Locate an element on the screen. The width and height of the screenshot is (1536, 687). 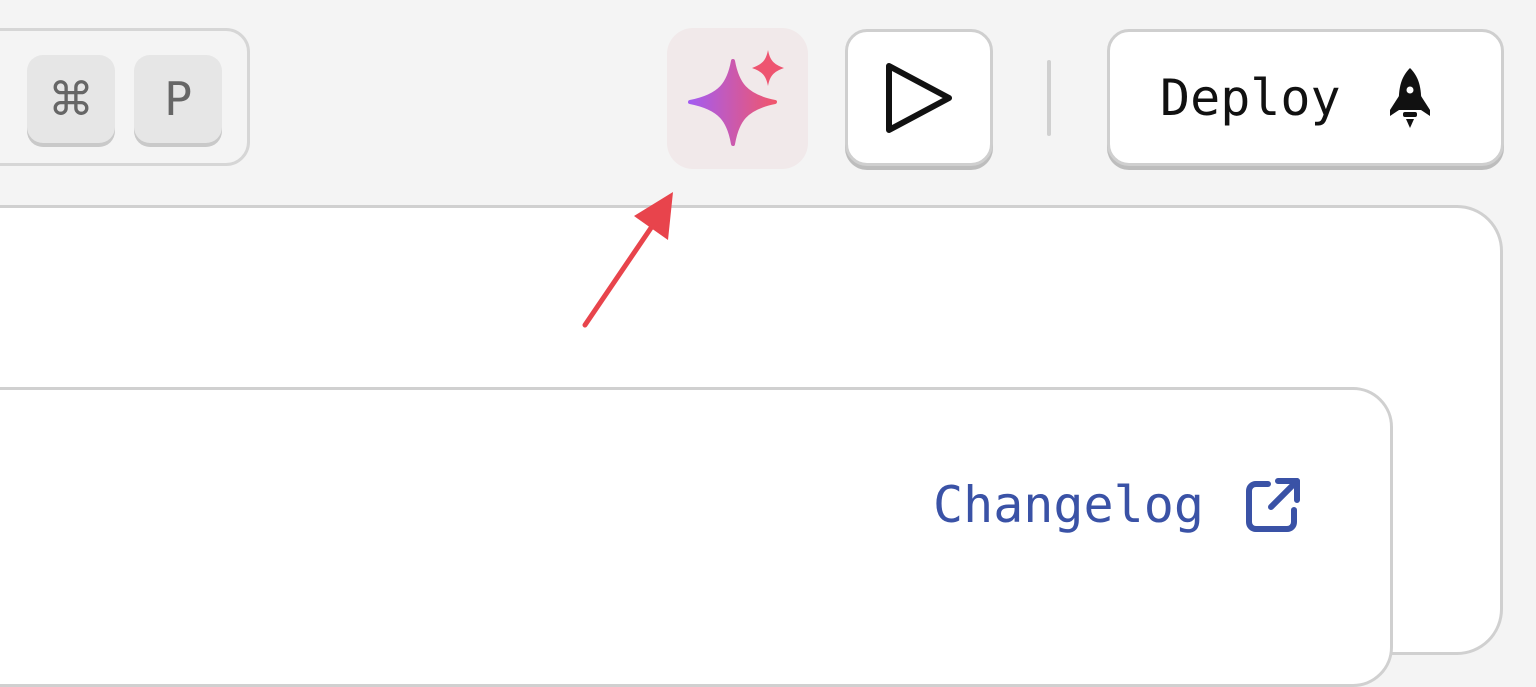
changelog-link: Changelog is located at coordinates (1117, 505).